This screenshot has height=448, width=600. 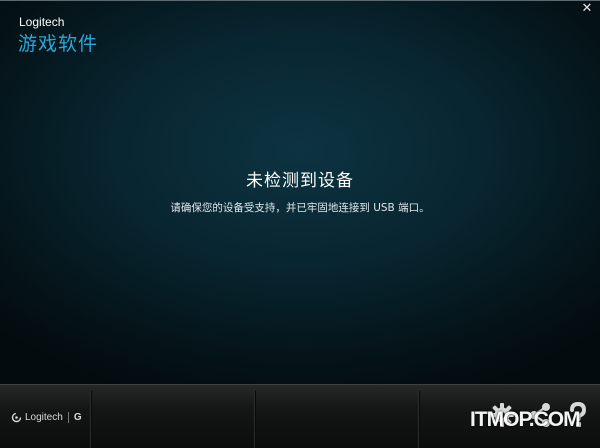 What do you see at coordinates (58, 44) in the screenshot?
I see `app-title: 游戏软件` at bounding box center [58, 44].